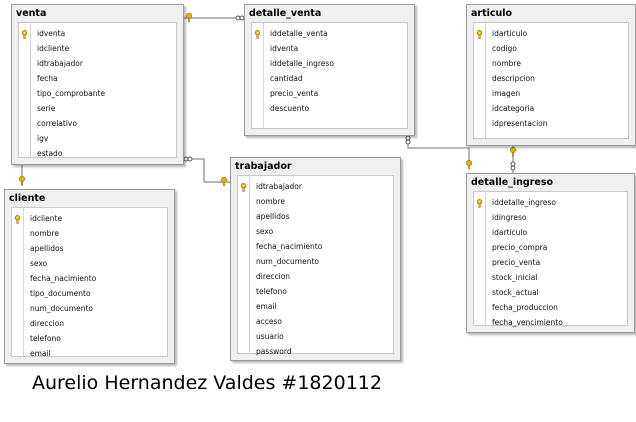 The image size is (636, 422). Describe the element at coordinates (315, 166) in the screenshot. I see `table-title: trabajador` at that location.